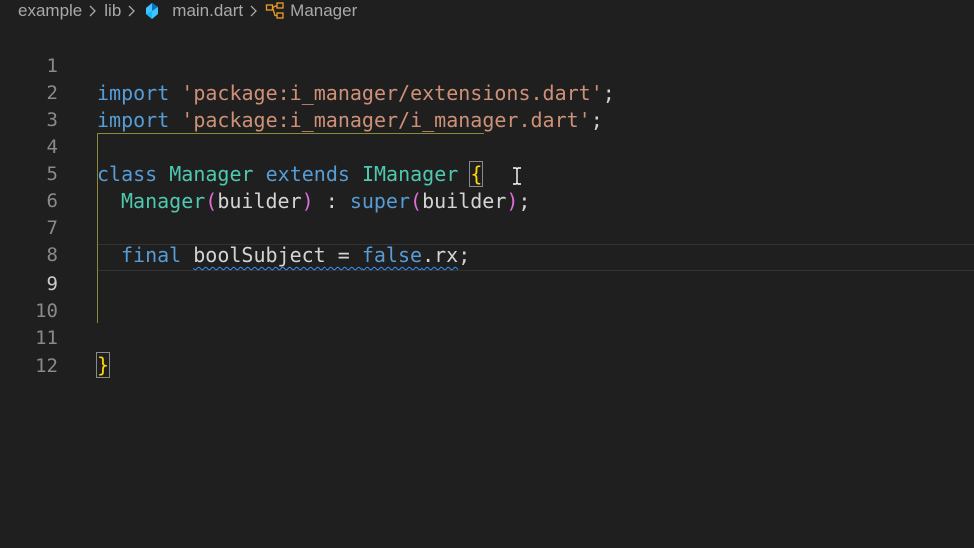 This screenshot has width=974, height=548. What do you see at coordinates (112, 11) in the screenshot?
I see `breadcrumb-item-lib: lib` at bounding box center [112, 11].